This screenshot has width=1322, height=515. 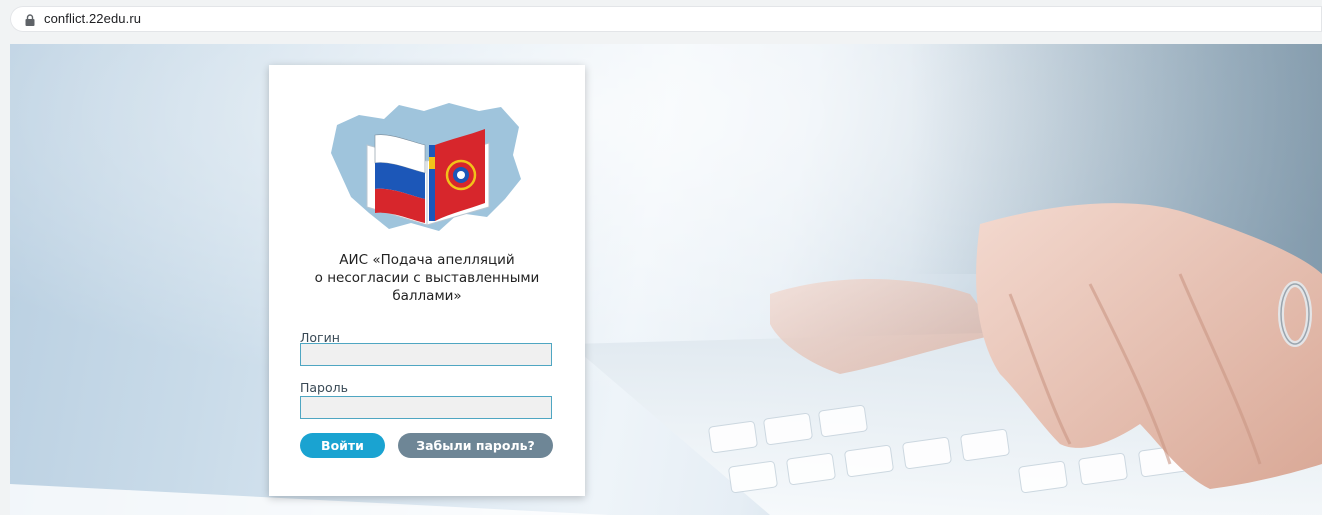 I want to click on url-text: conflict.22edu.ru, so click(x=92, y=18).